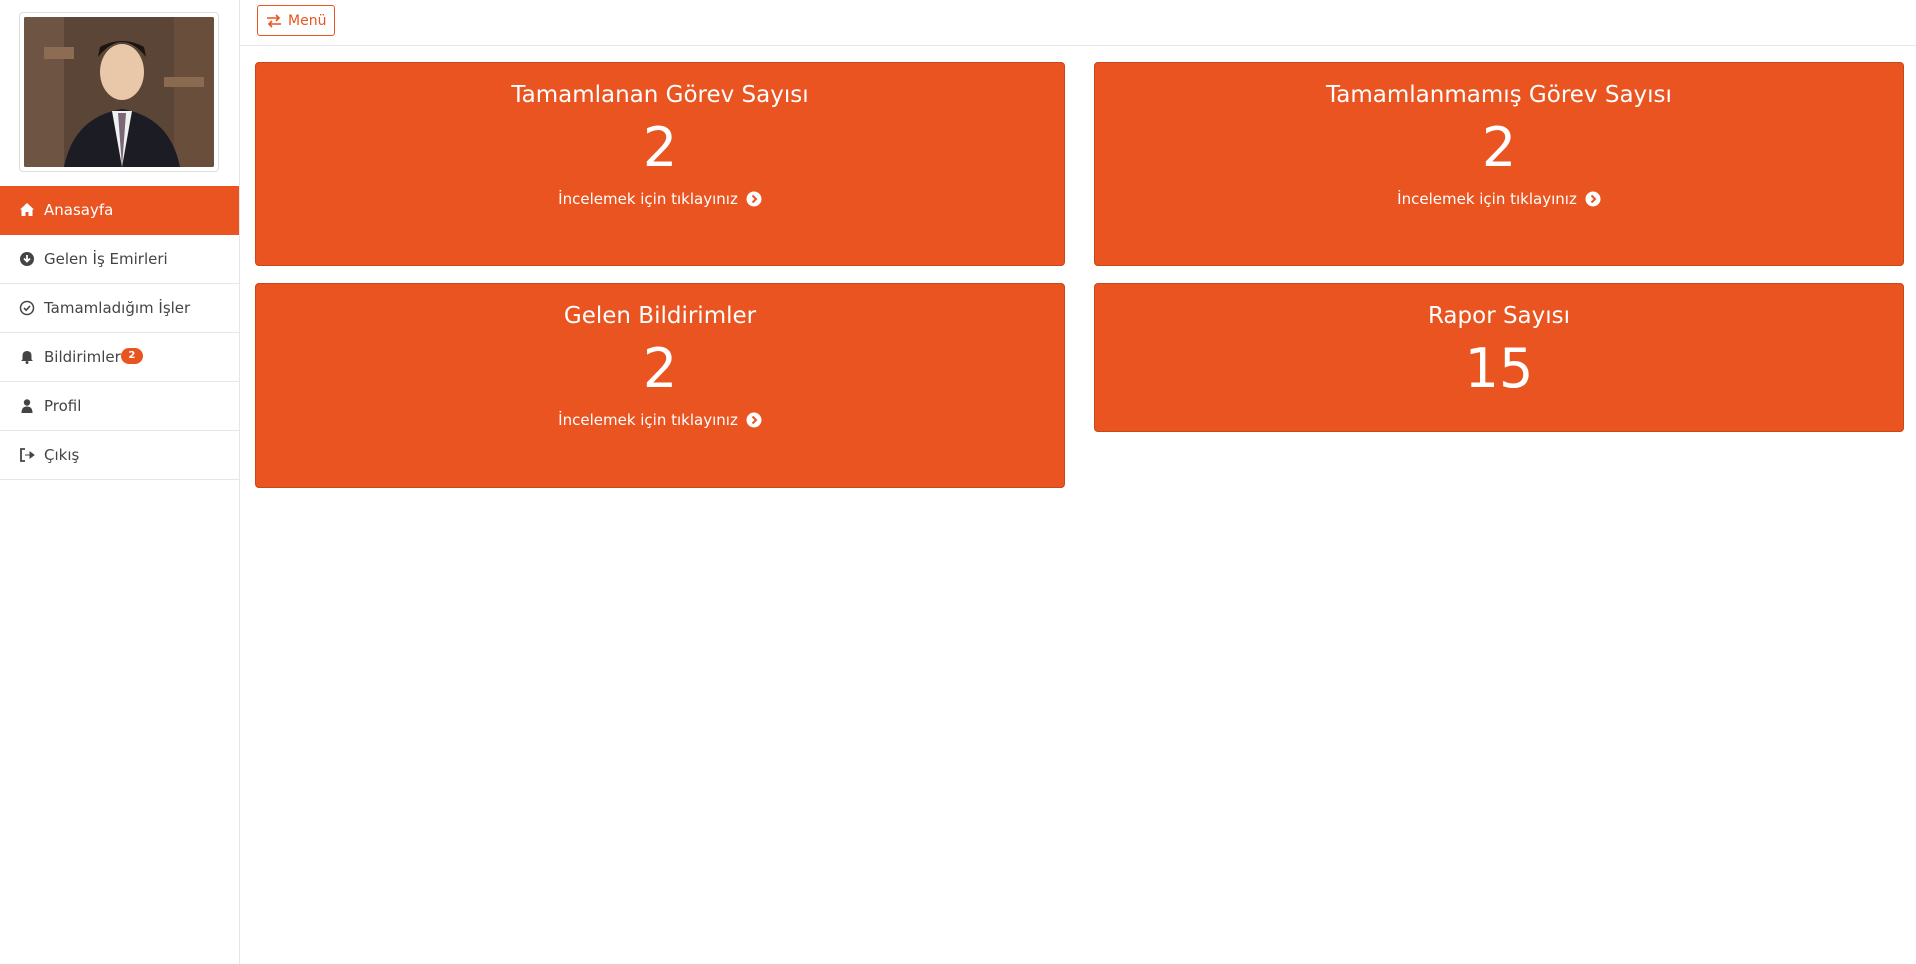  Describe the element at coordinates (63, 406) in the screenshot. I see `sidebar-item-label: Profil` at that location.